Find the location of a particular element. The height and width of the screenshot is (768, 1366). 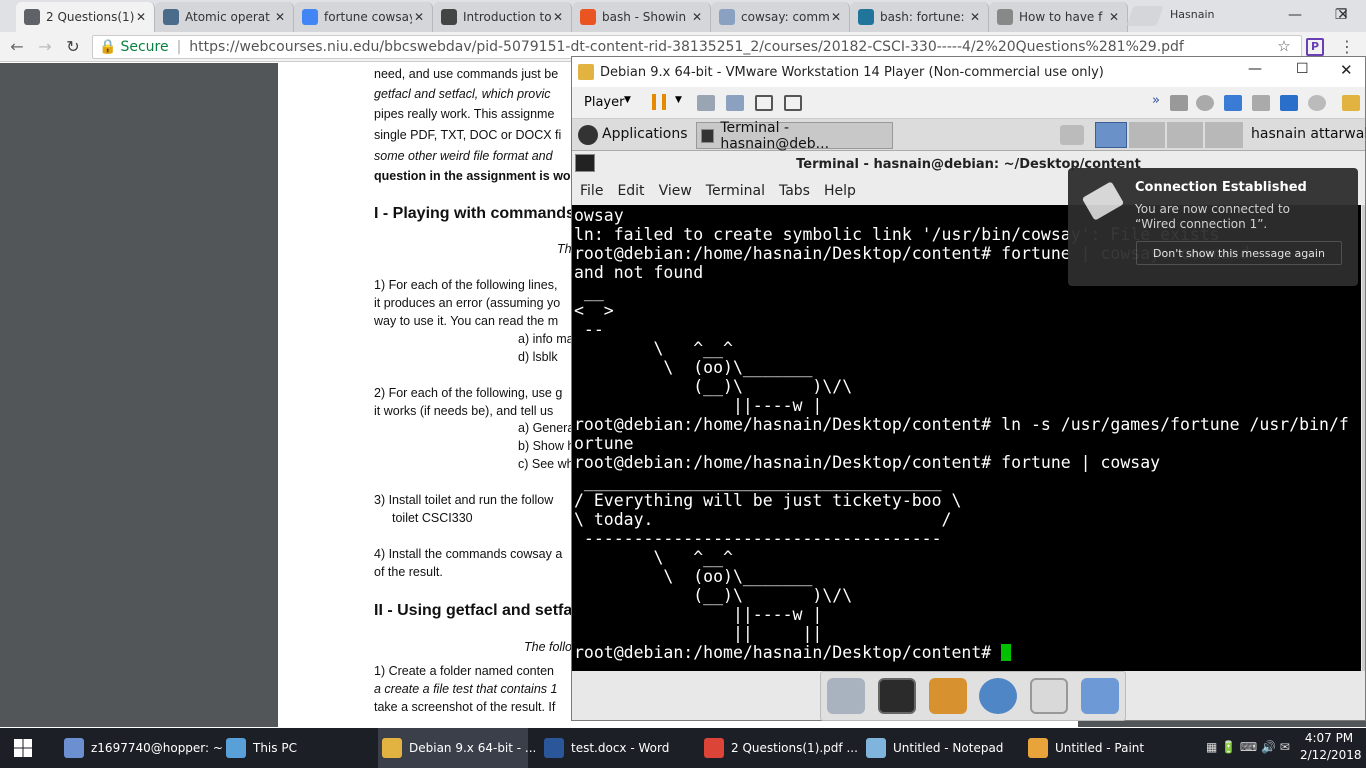

pdf-text-line: it works (if needs be), and tell us is located at coordinates (464, 411).